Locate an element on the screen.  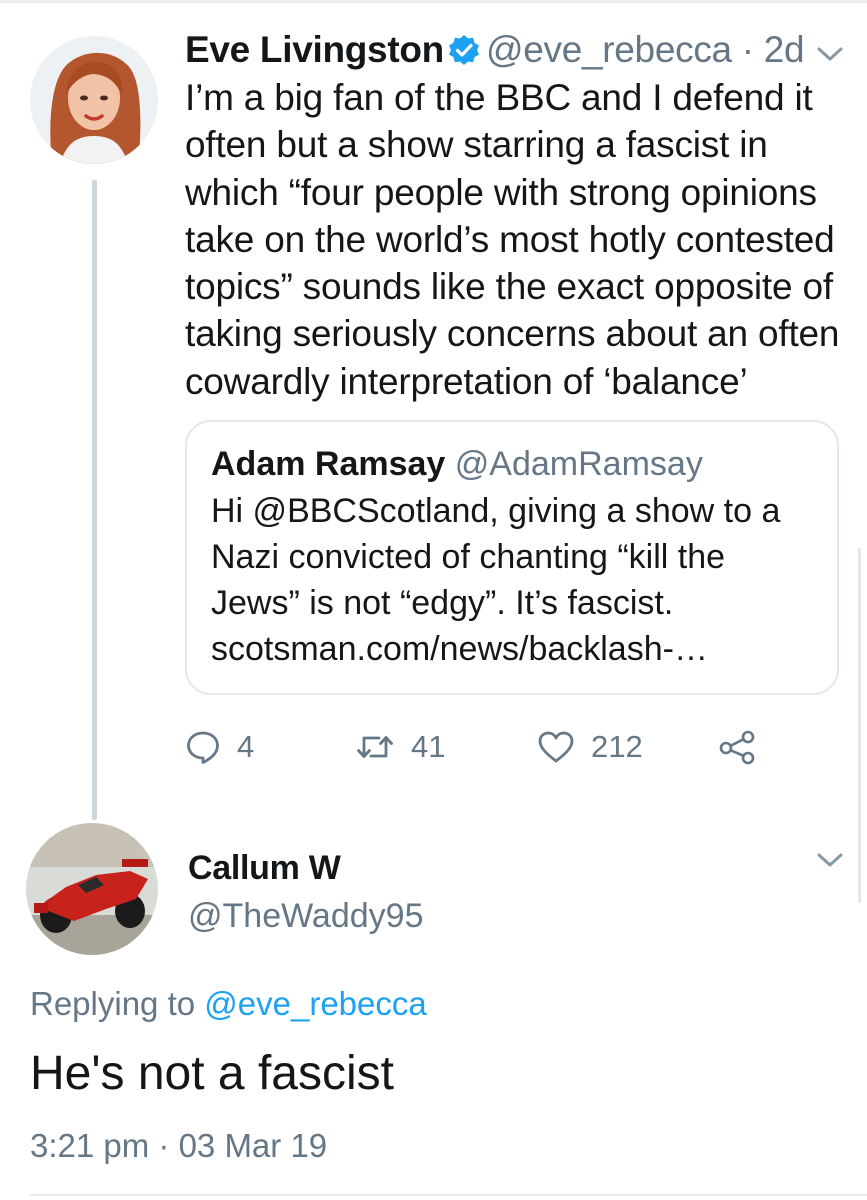
reply-author-handle: @TheWaddy95 is located at coordinates (305, 916).